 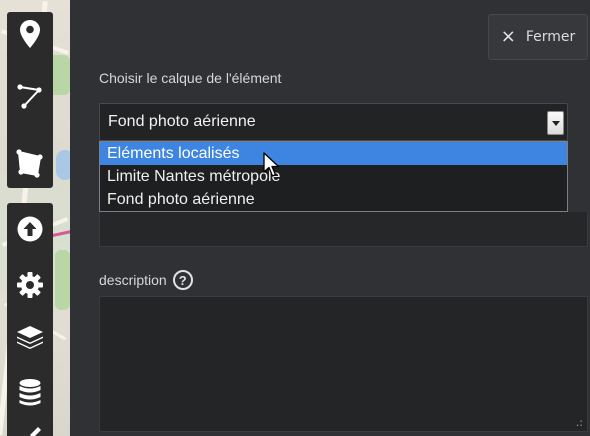 What do you see at coordinates (190, 78) in the screenshot?
I see `layer-select-label: Choisir le calque de l'élément` at bounding box center [190, 78].